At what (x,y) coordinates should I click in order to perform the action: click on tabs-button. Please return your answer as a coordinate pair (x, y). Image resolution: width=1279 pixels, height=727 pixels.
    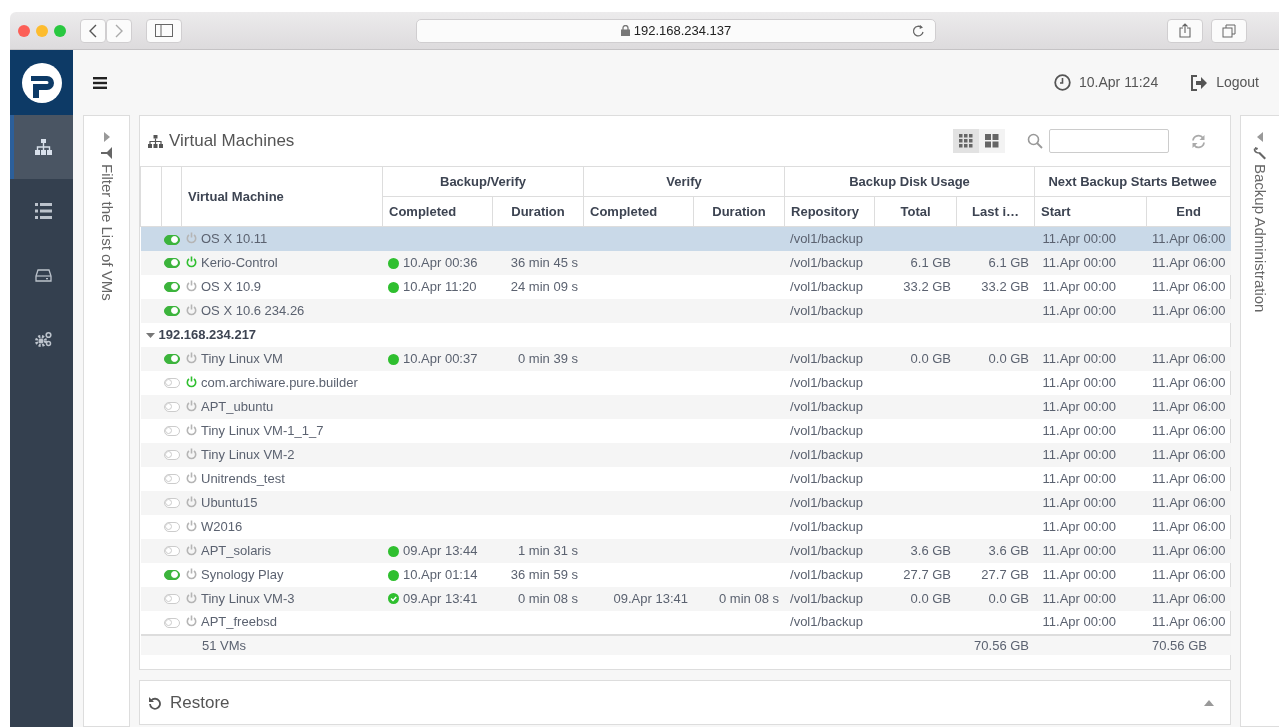
    Looking at the image, I should click on (1229, 30).